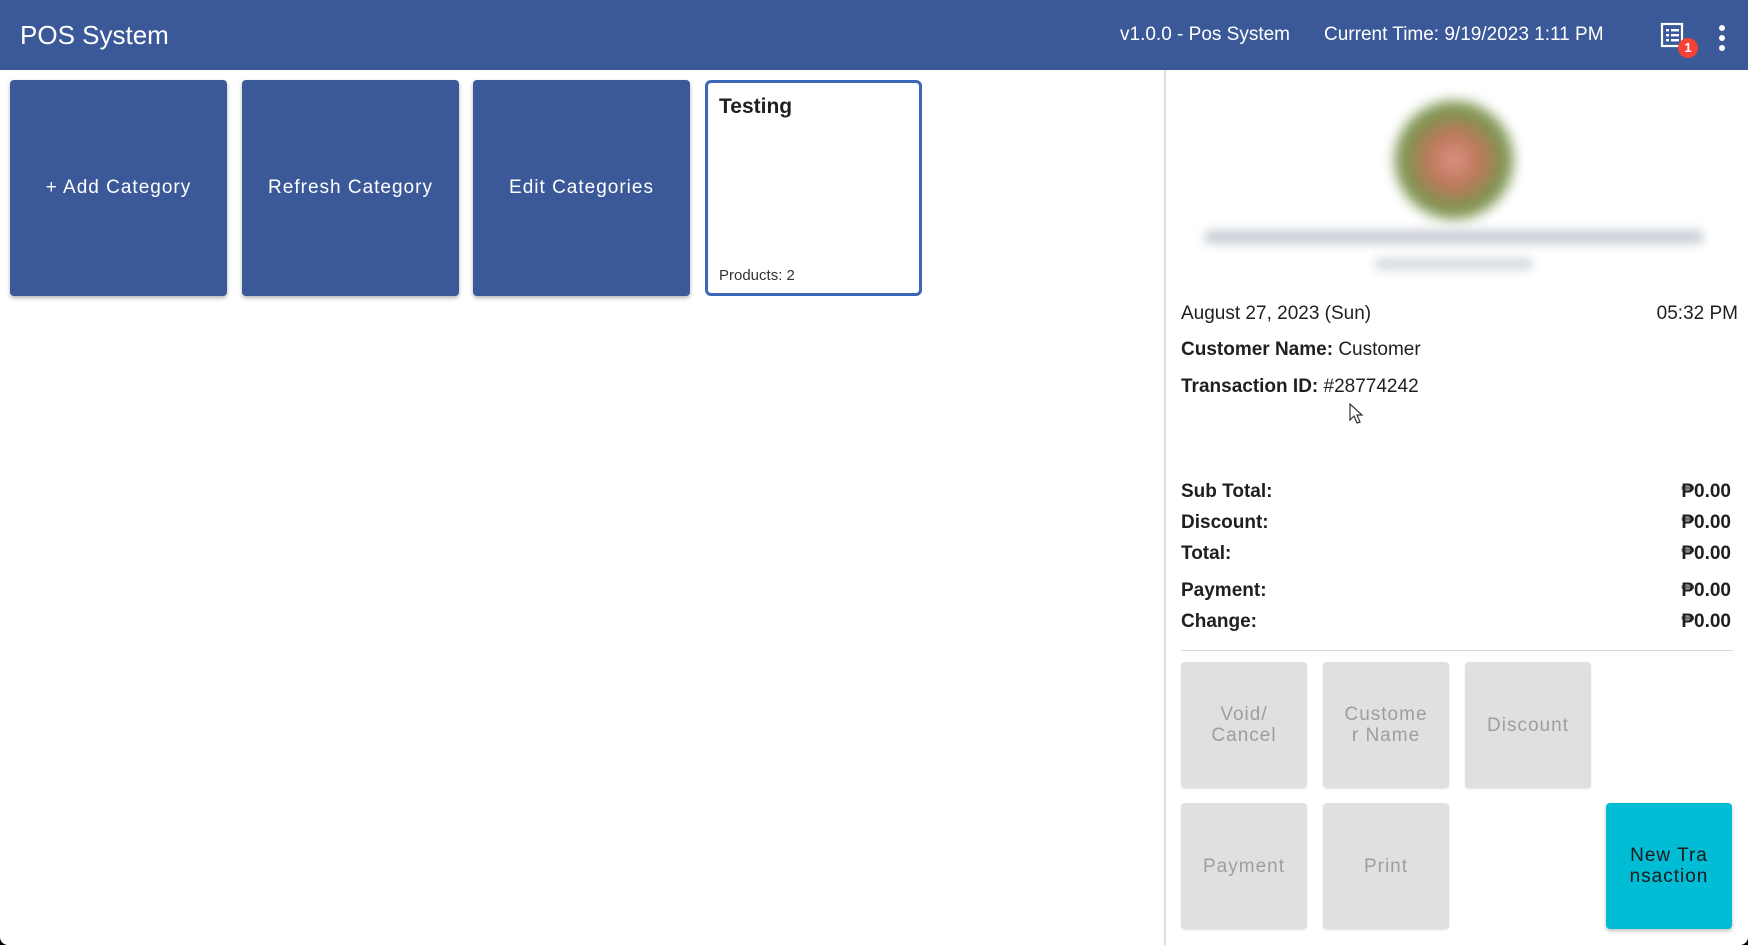 This screenshot has width=1748, height=945. Describe the element at coordinates (1244, 714) in the screenshot. I see `void-cancel-label-1: Void/` at that location.